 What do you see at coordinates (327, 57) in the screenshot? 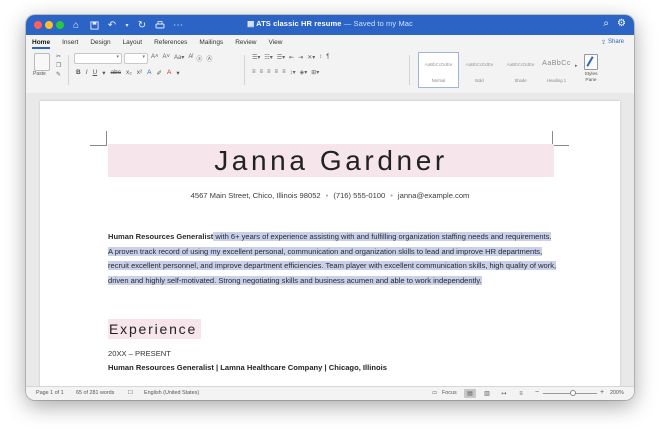
I see `show-formatting-icon: ¶` at bounding box center [327, 57].